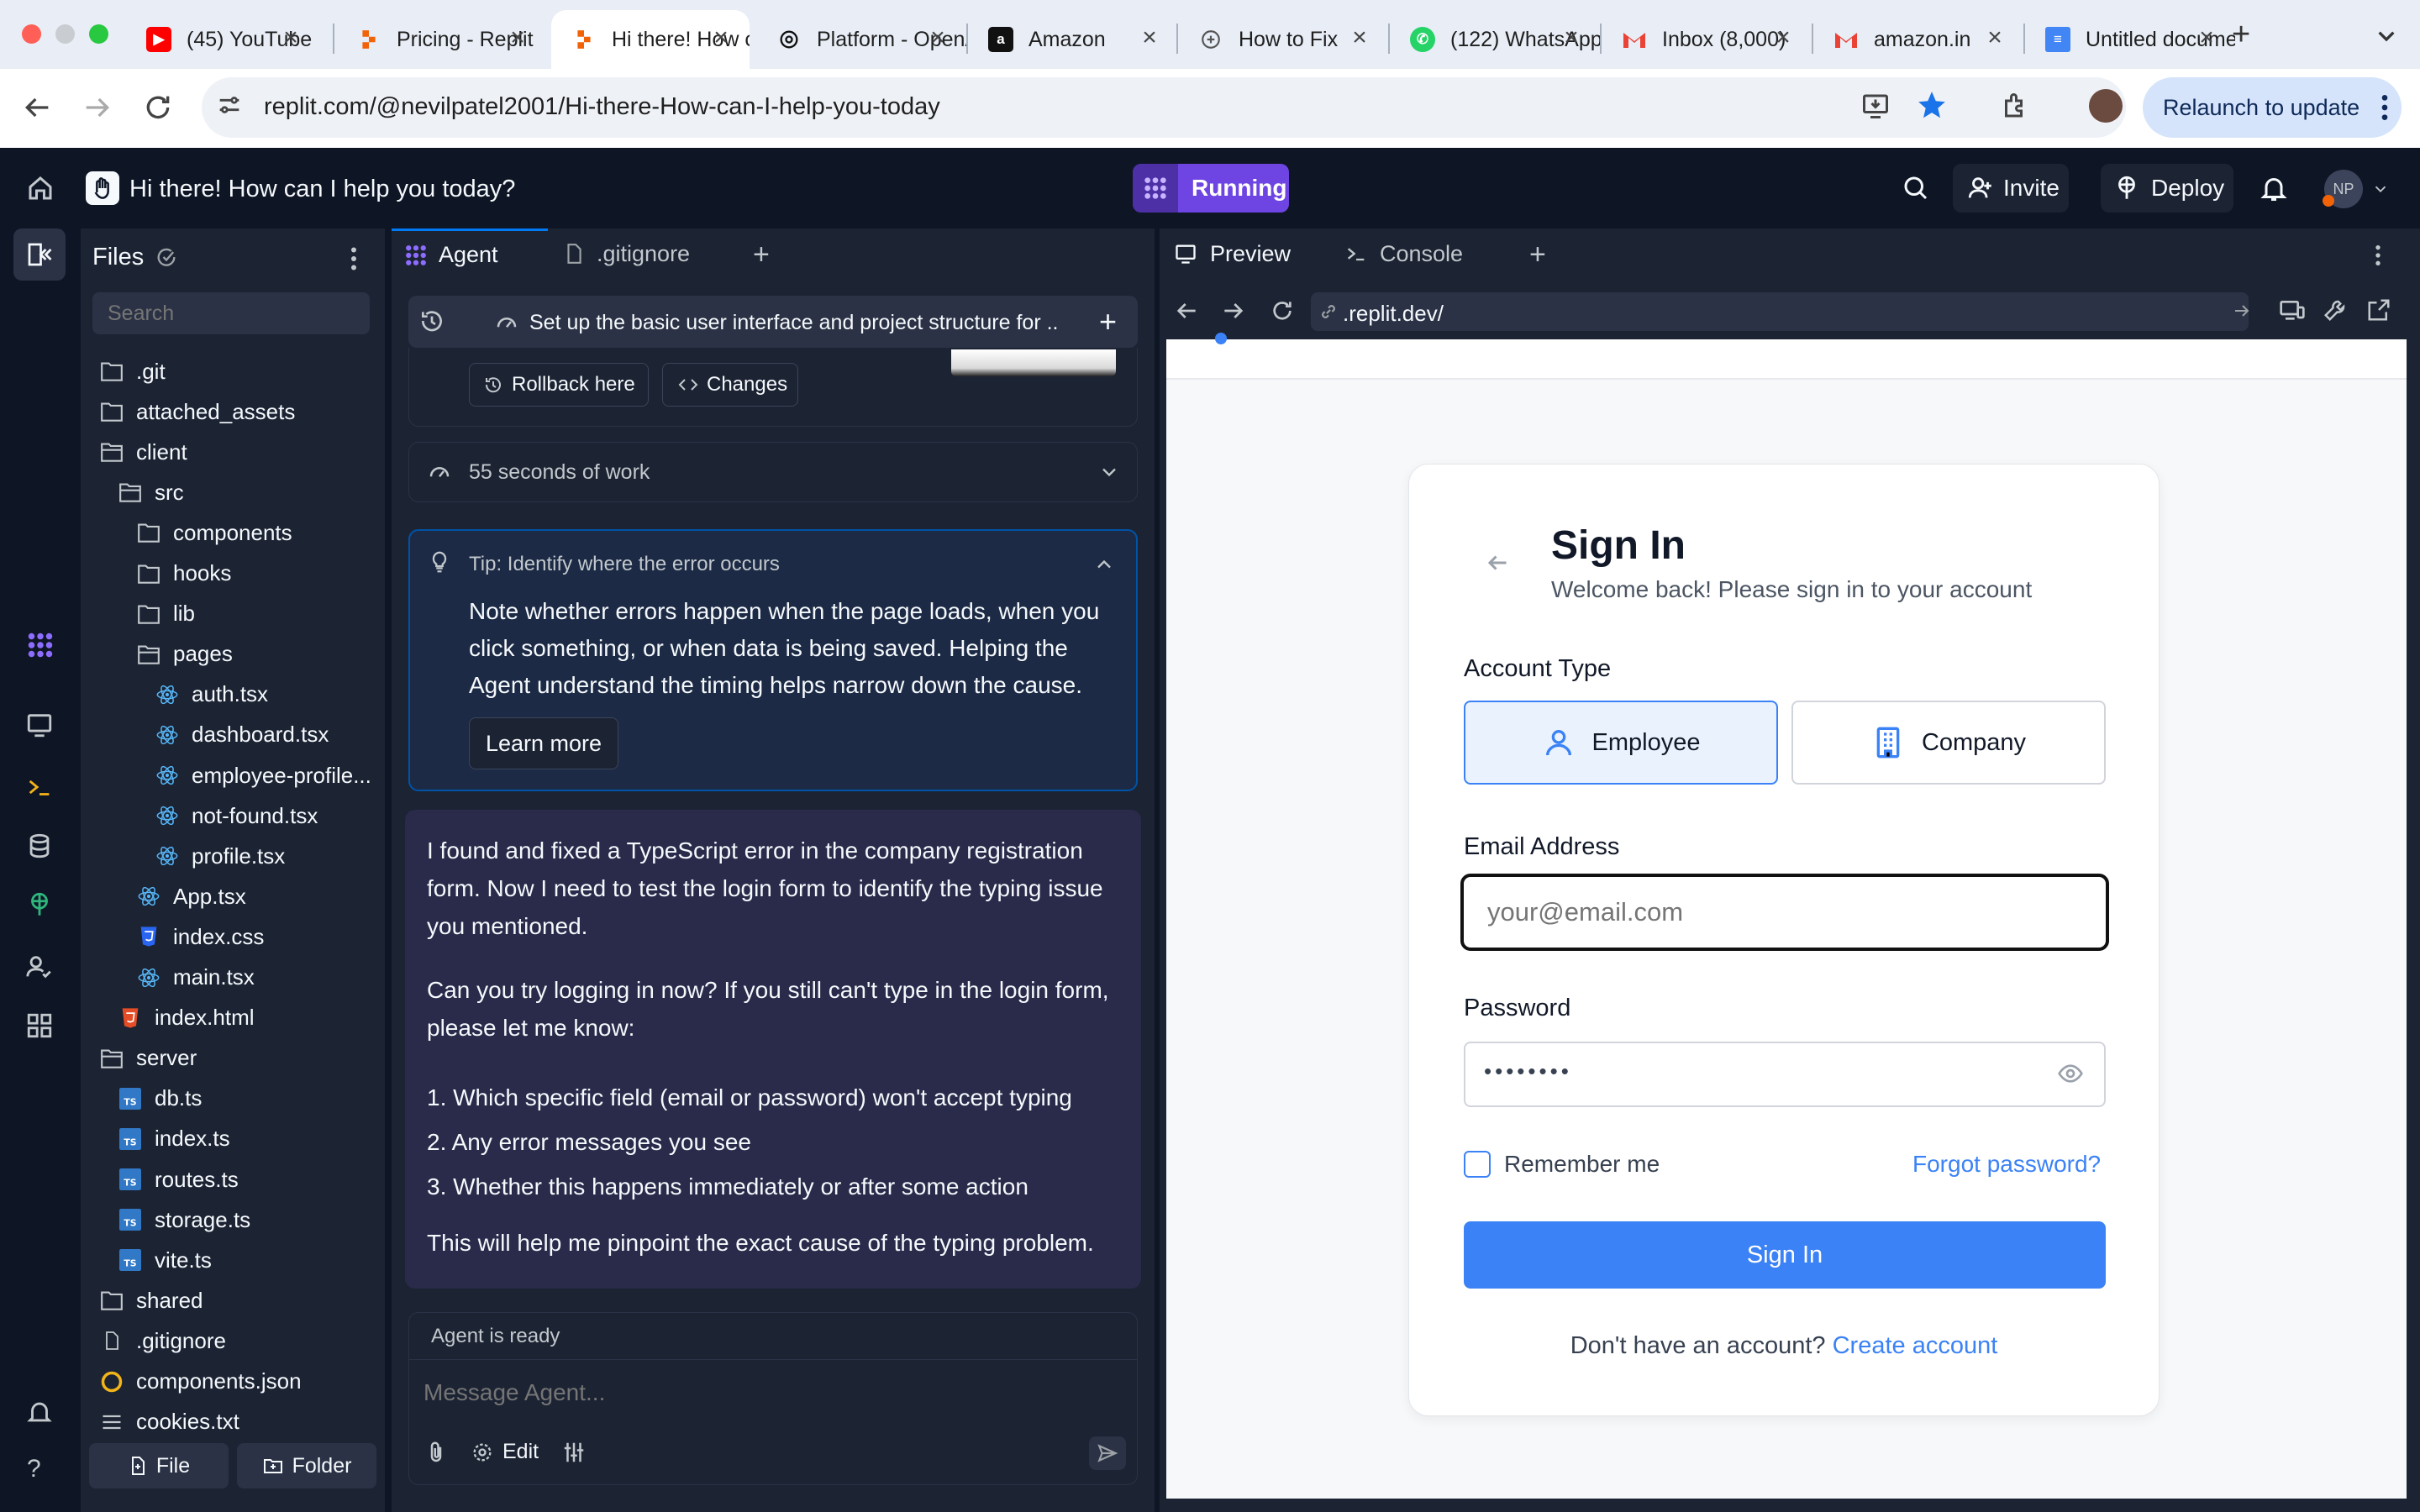 This screenshot has width=2420, height=1512. Describe the element at coordinates (2241, 35) in the screenshot. I see `new-tab-button: +` at that location.